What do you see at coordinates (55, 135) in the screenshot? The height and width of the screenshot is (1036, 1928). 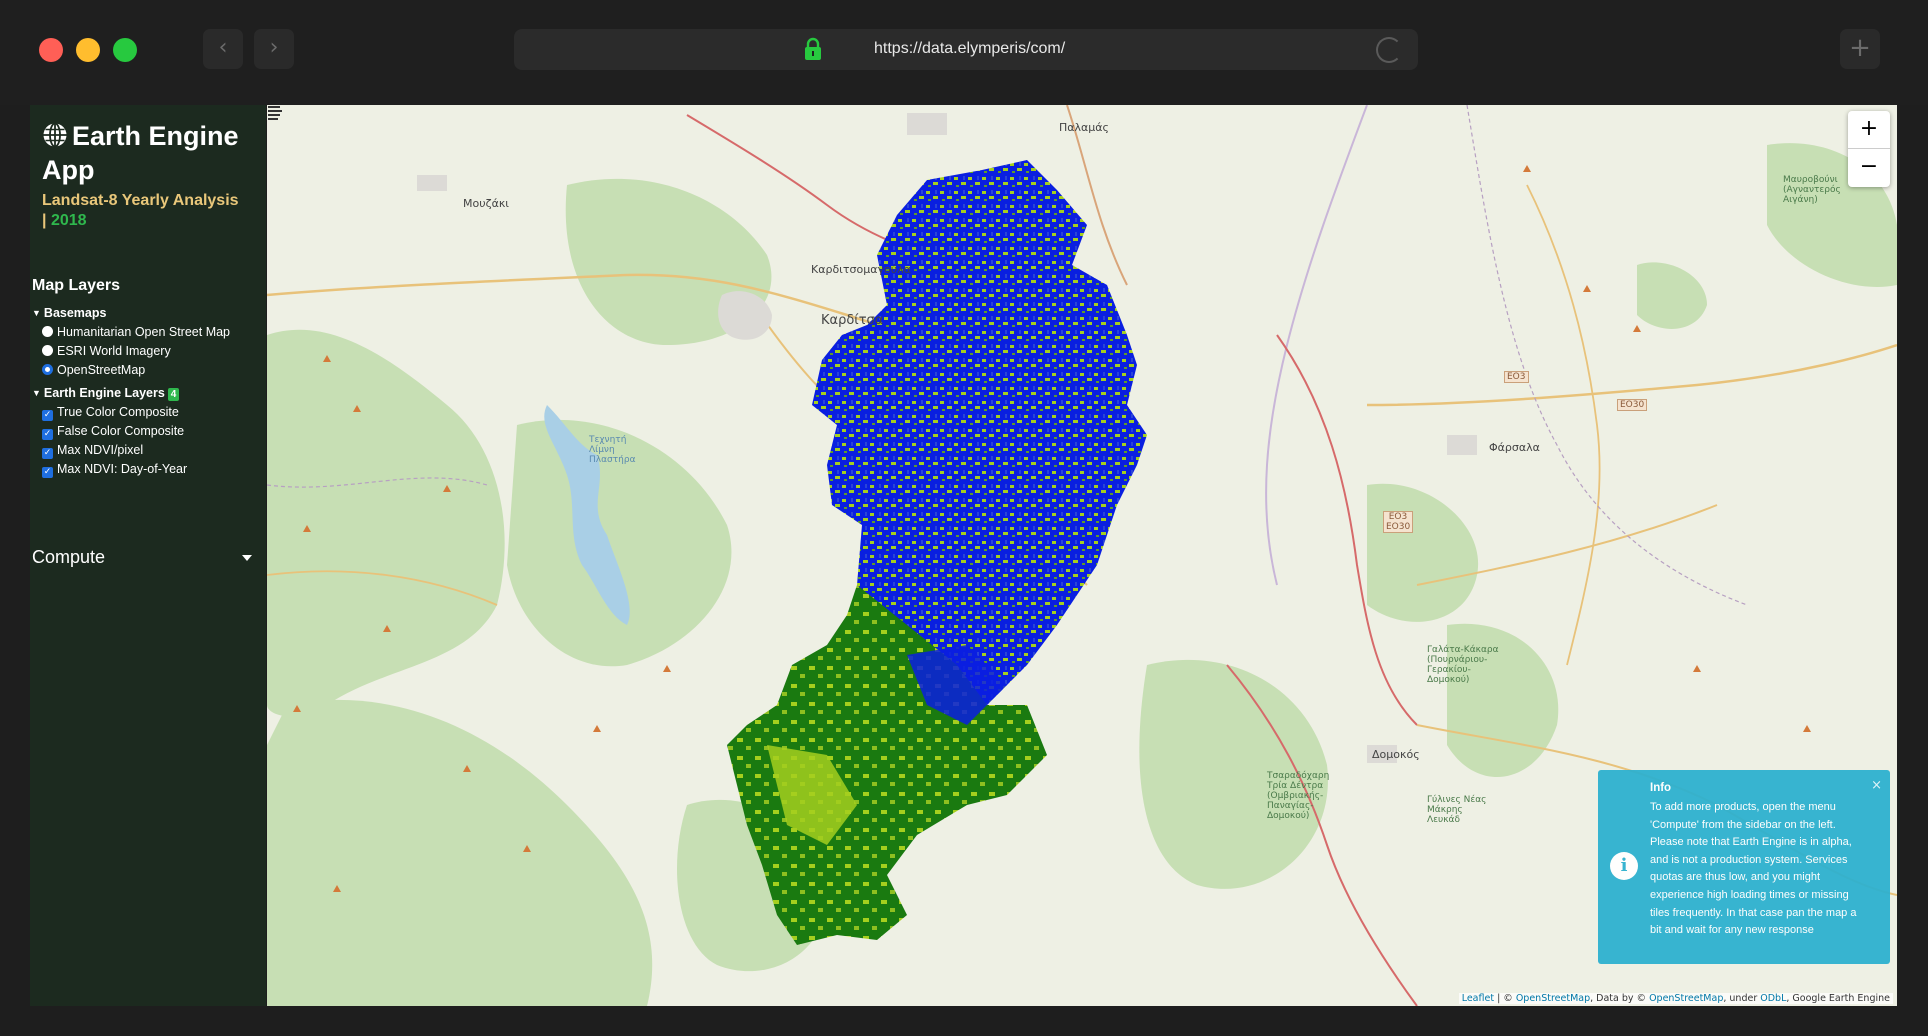 I see `globe-icon` at bounding box center [55, 135].